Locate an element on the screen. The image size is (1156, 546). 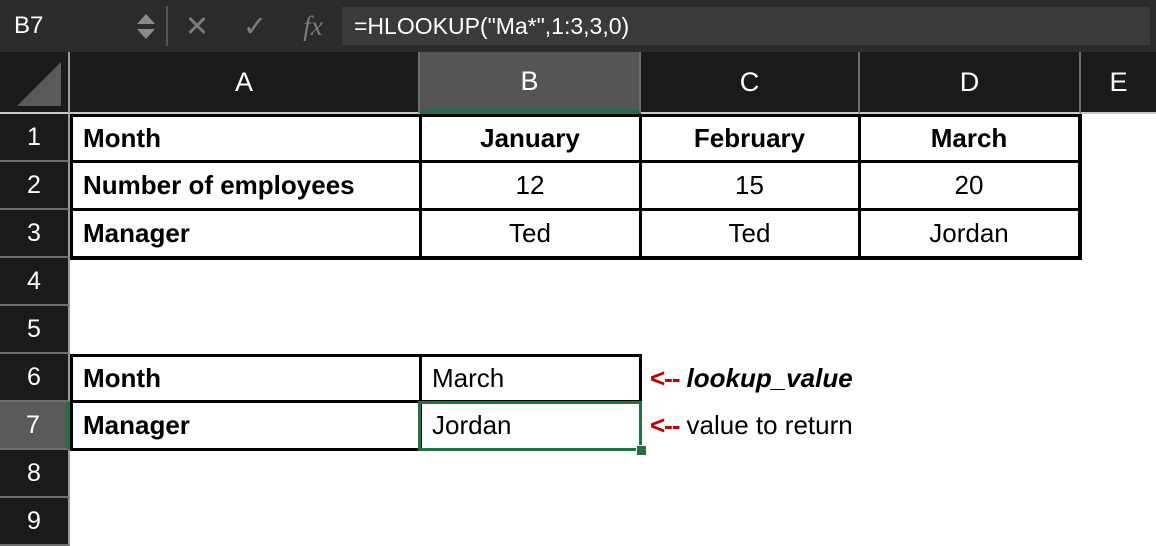
cell-a7: Manager is located at coordinates (245, 425).